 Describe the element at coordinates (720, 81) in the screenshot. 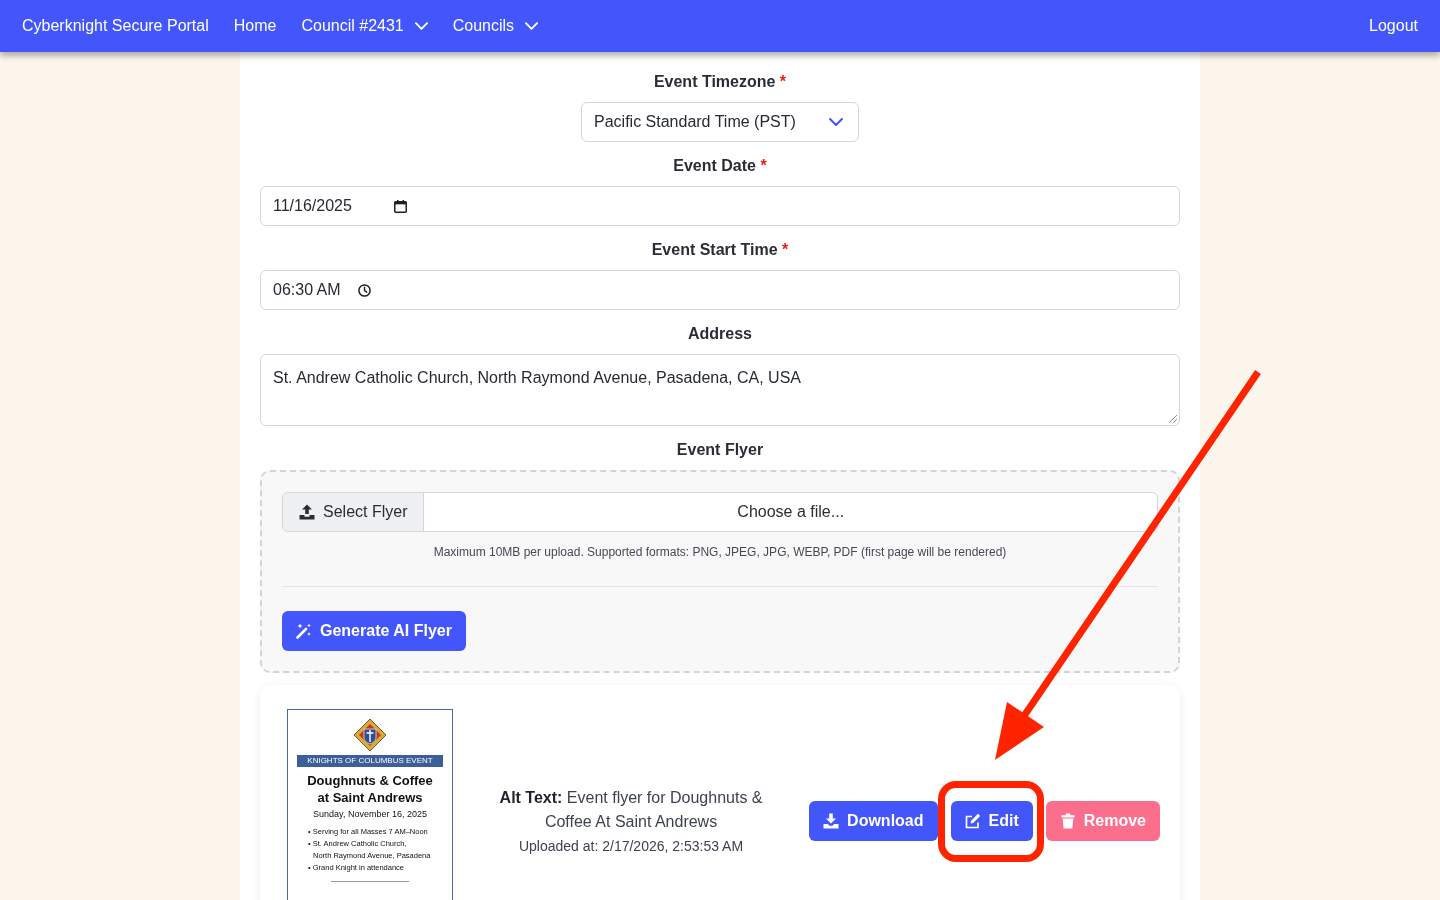

I see `field-label: Event Timezone *` at that location.